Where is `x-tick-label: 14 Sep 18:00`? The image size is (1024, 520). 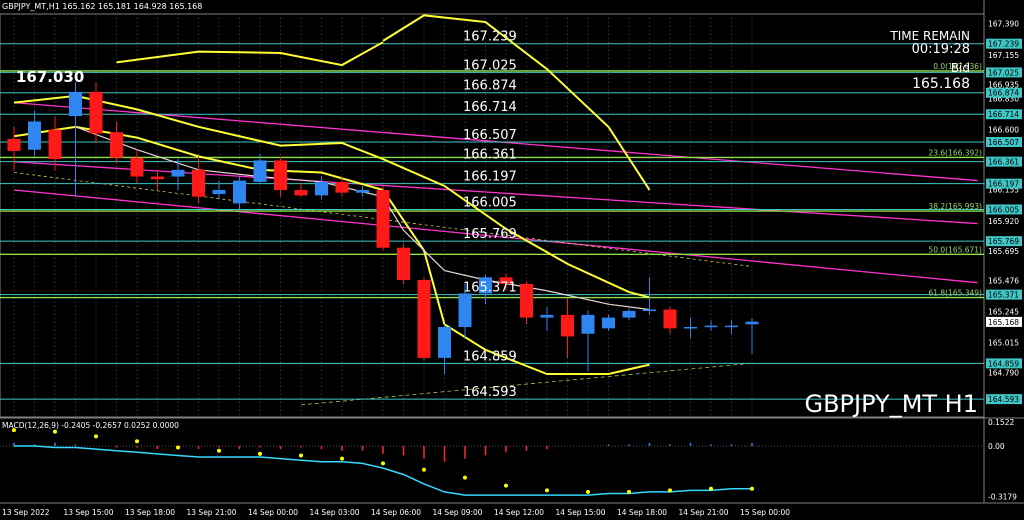
x-tick-label: 14 Sep 18:00 is located at coordinates (642, 512).